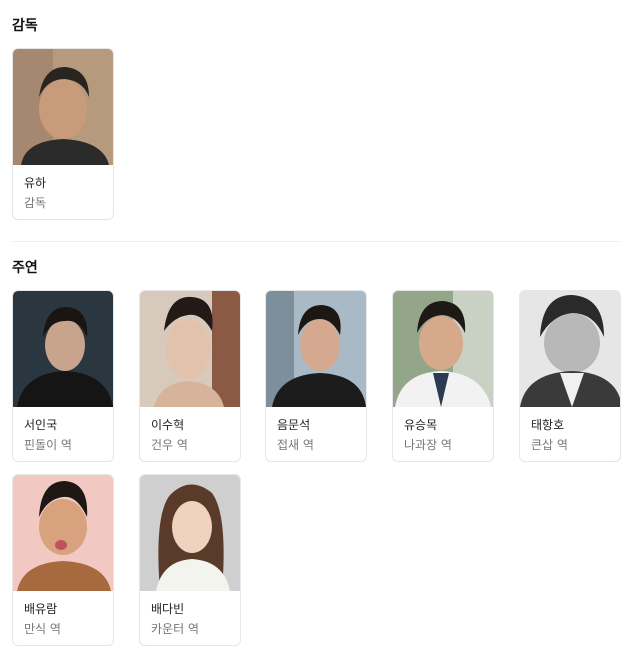 The height and width of the screenshot is (652, 630). I want to click on person-card-director: 유하 감독, so click(63, 134).